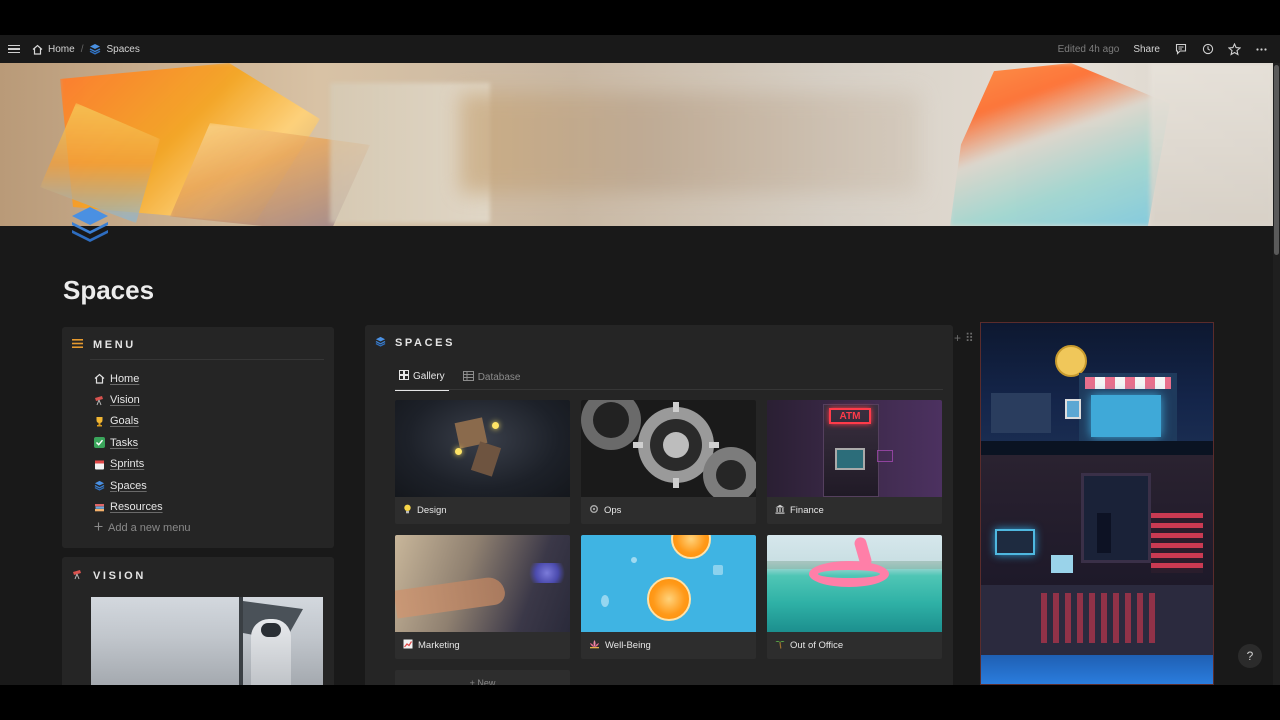  I want to click on block-handle: + ⠿, so click(964, 338).